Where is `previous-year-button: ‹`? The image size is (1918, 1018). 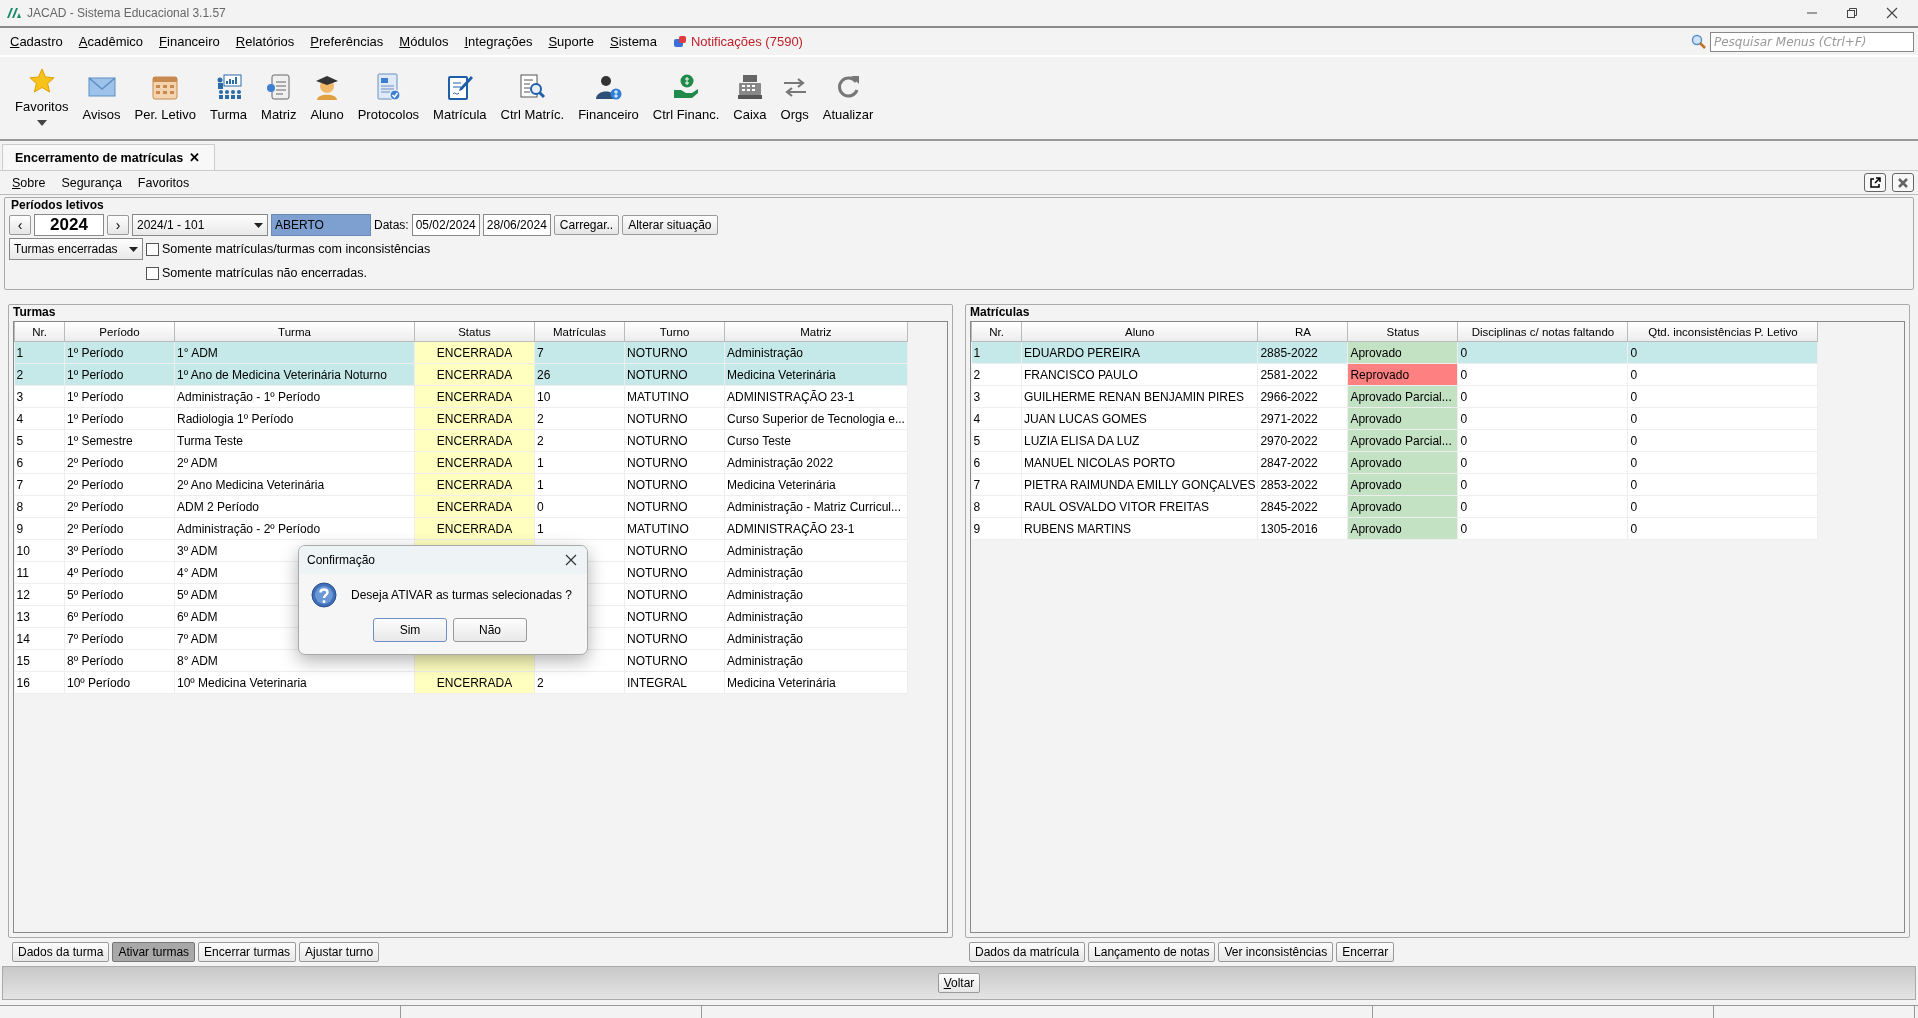 previous-year-button: ‹ is located at coordinates (20, 225).